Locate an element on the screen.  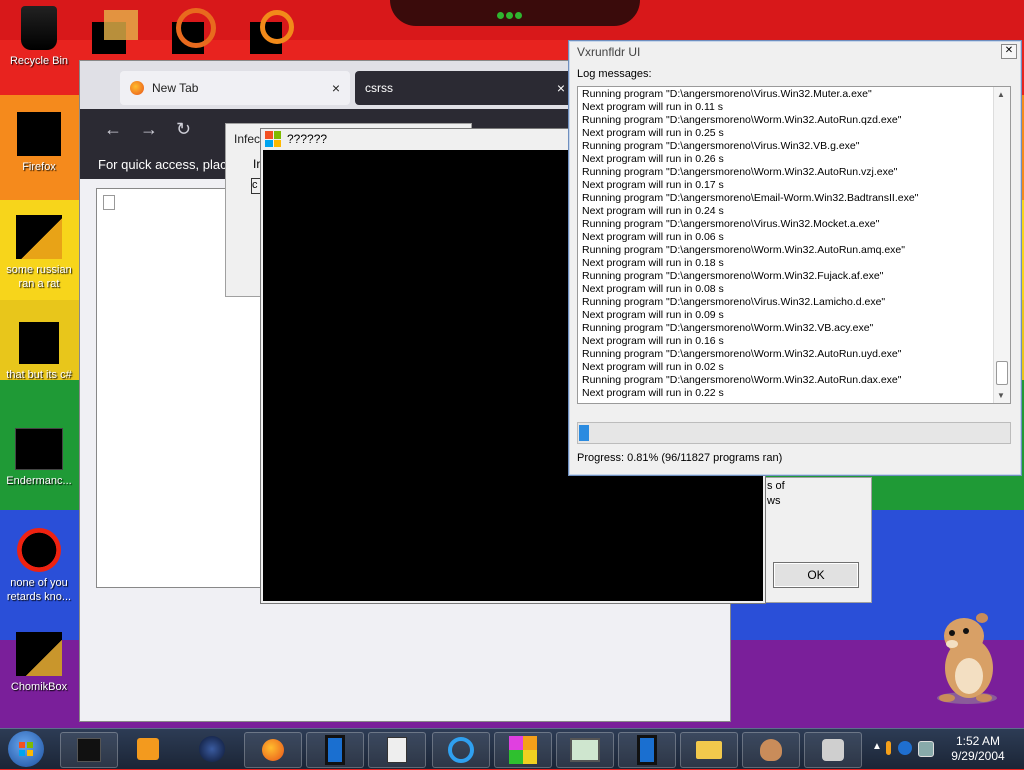
desktop-icon-label: that but its c# is located at coordinates (39, 375).